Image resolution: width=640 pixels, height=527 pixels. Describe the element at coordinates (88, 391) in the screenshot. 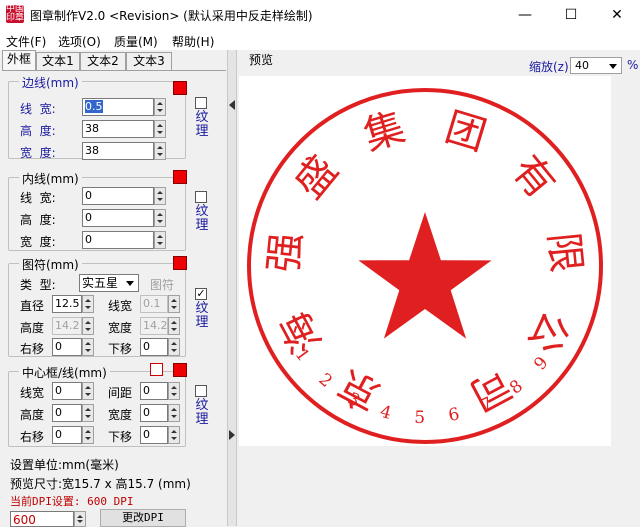

I see `center-linewidth-spinner` at that location.